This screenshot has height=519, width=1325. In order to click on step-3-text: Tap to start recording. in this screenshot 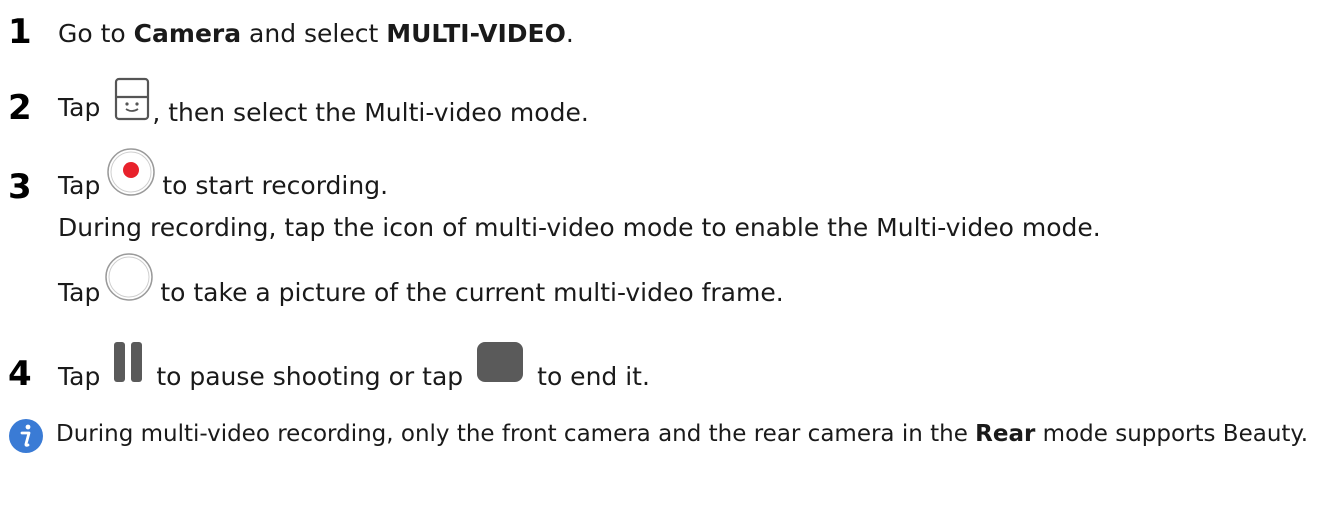, I will do `click(223, 177)`.